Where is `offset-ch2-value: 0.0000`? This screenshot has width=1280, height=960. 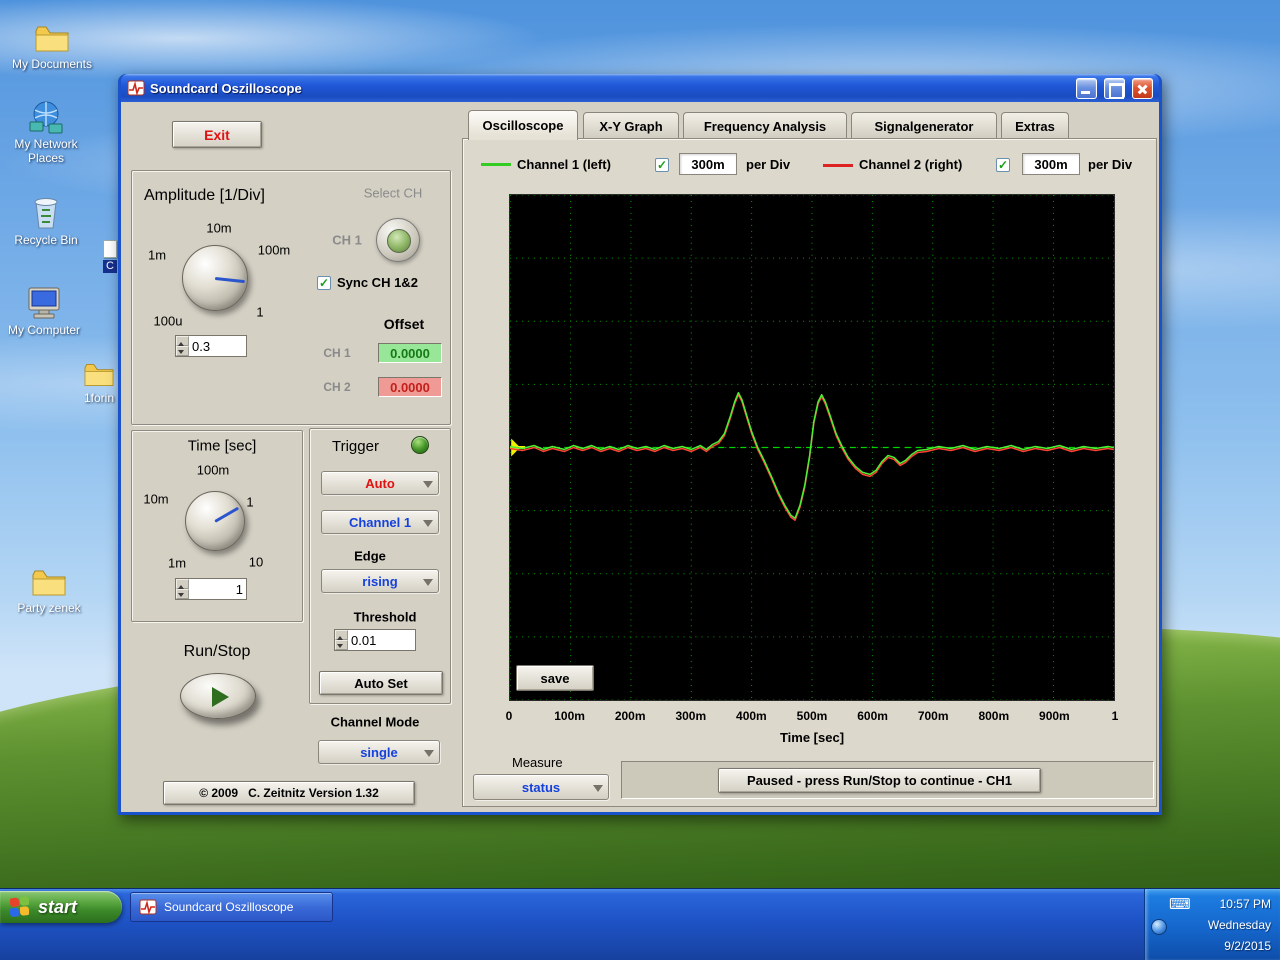
offset-ch2-value: 0.0000 is located at coordinates (410, 387).